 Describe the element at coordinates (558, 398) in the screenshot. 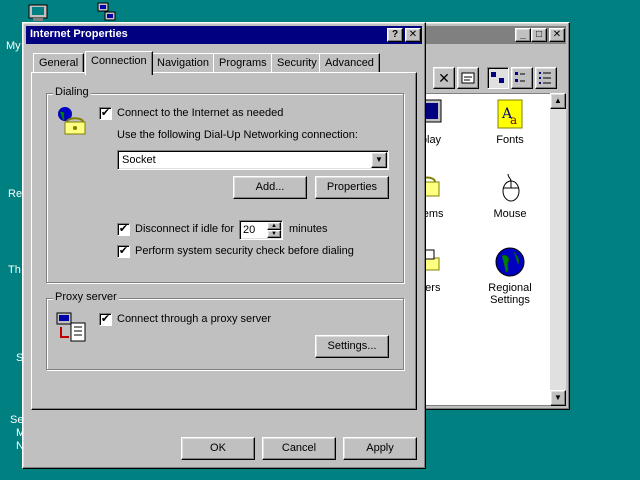

I see `scroll-down-button: ▼` at that location.